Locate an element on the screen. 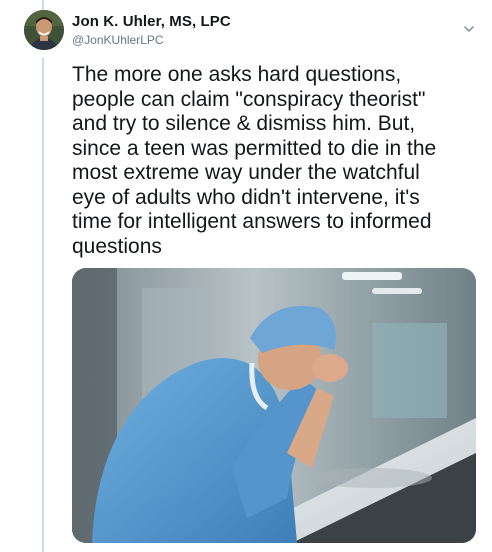  thread-line is located at coordinates (43, 305).